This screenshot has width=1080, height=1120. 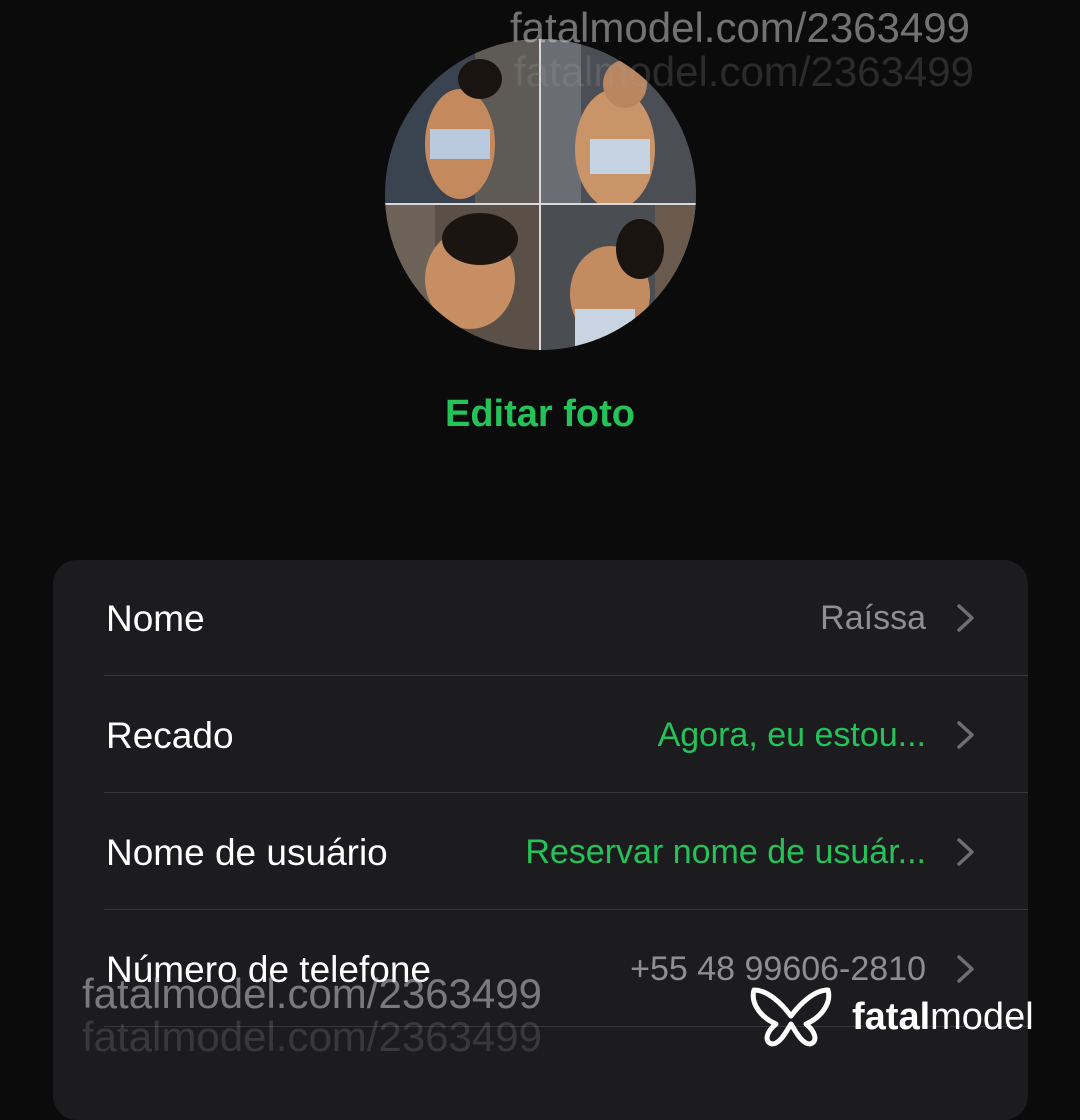 I want to click on brand-name-light: model, so click(x=982, y=1017).